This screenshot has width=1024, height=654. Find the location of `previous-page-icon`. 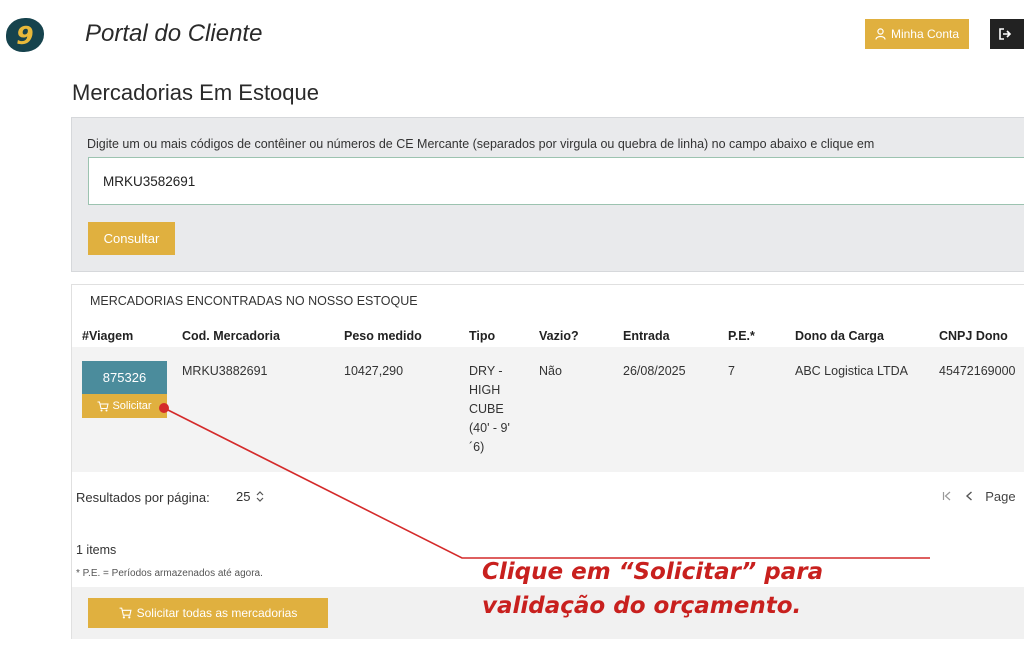

previous-page-icon is located at coordinates (969, 496).